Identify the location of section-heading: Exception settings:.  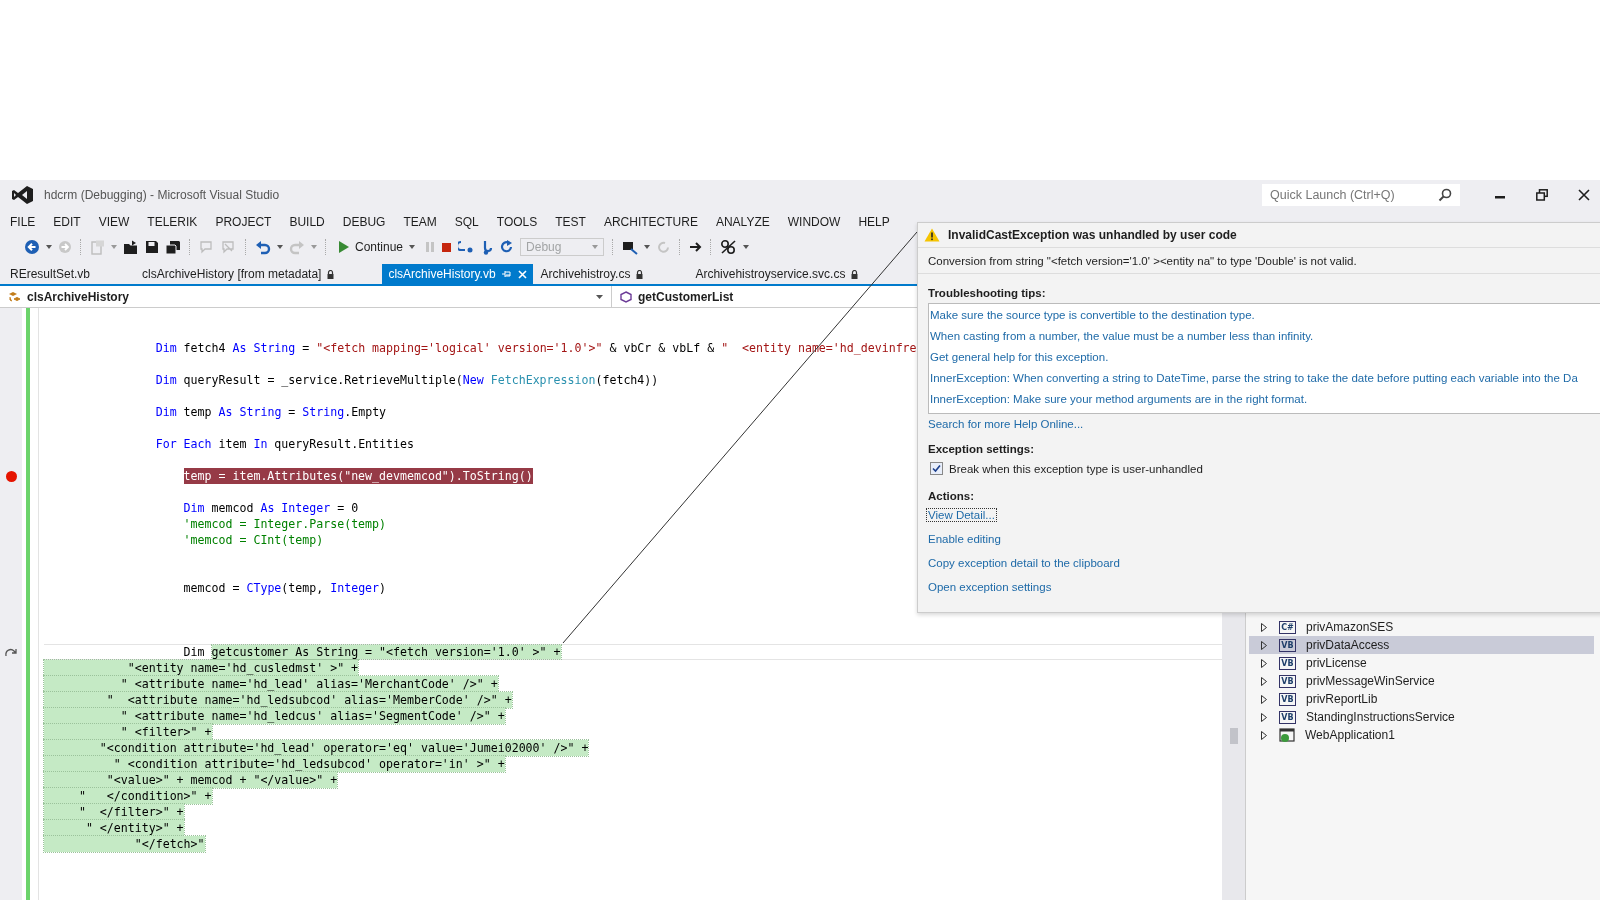
(981, 449).